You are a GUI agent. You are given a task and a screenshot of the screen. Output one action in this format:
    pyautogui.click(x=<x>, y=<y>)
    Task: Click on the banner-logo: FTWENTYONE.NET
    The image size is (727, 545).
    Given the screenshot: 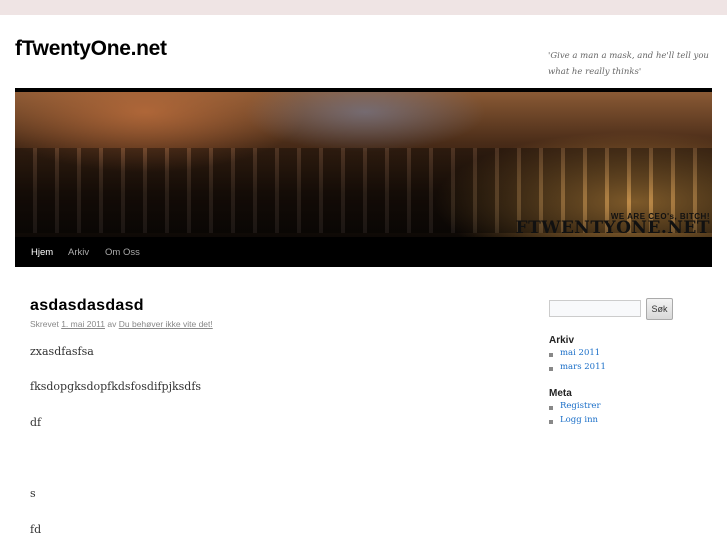 What is the action you would take?
    pyautogui.click(x=612, y=227)
    